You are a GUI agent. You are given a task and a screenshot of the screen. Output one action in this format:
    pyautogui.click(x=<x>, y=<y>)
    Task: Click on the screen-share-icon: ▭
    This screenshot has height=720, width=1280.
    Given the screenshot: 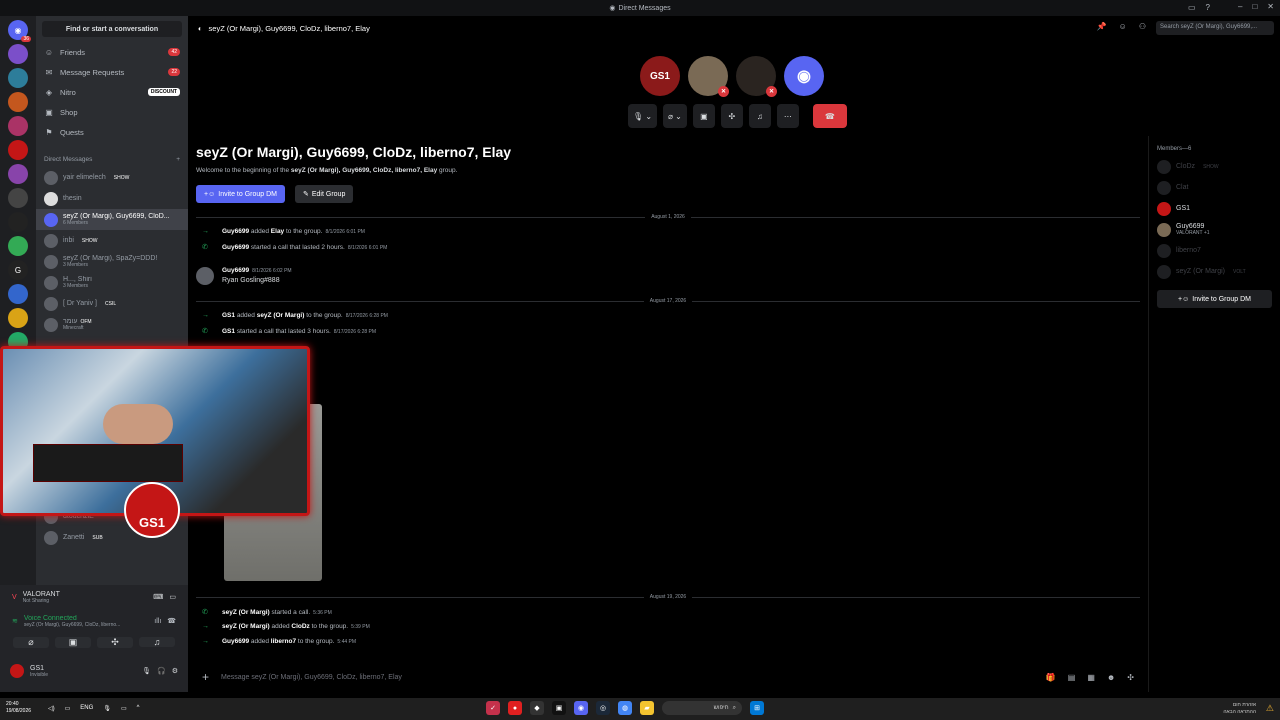 What is the action you would take?
    pyautogui.click(x=172, y=597)
    